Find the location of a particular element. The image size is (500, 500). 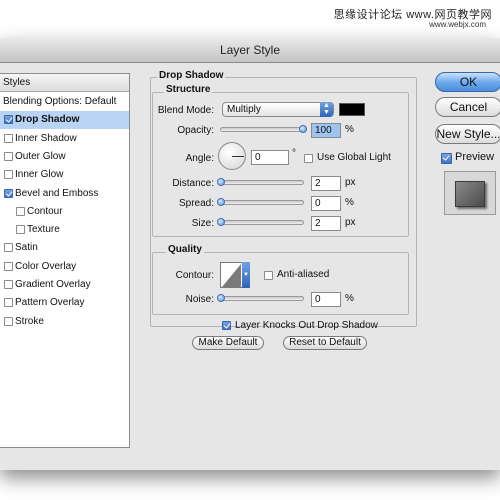

style-label: Color Overlay is located at coordinates (46, 266).